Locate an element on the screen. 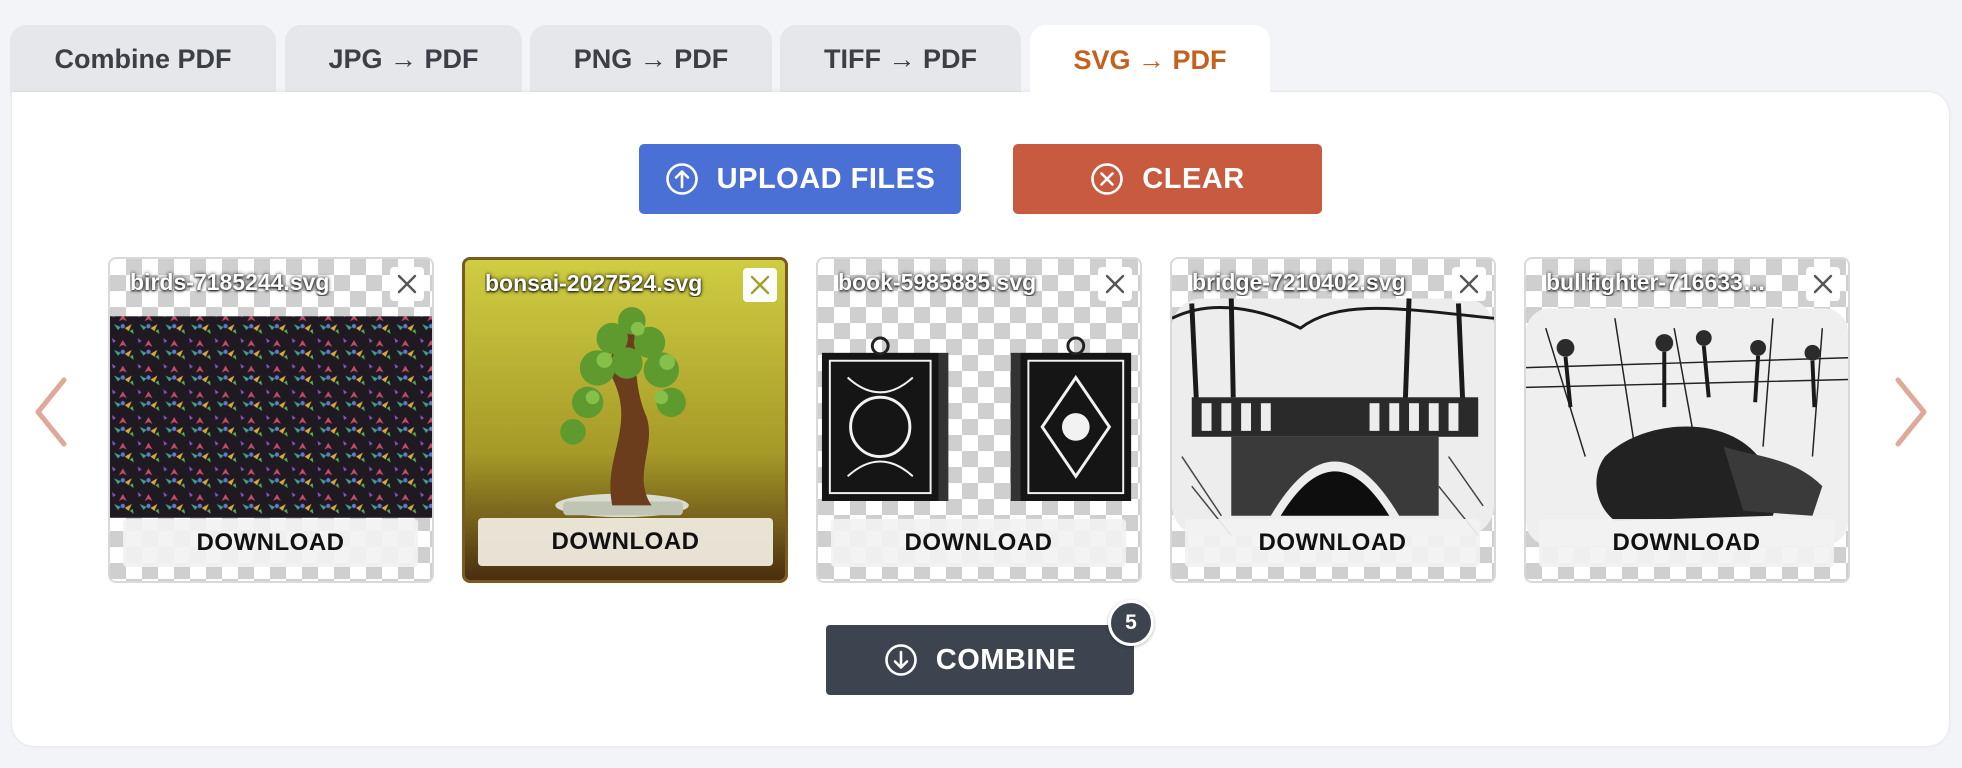  clear-button: CLEAR is located at coordinates (1167, 179).